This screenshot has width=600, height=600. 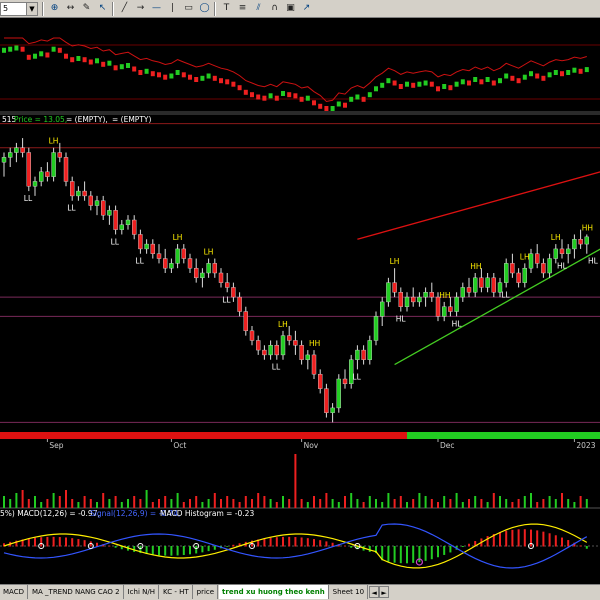 What do you see at coordinates (19, 9) in the screenshot?
I see `timeframe-combo: 5 ▼` at bounding box center [19, 9].